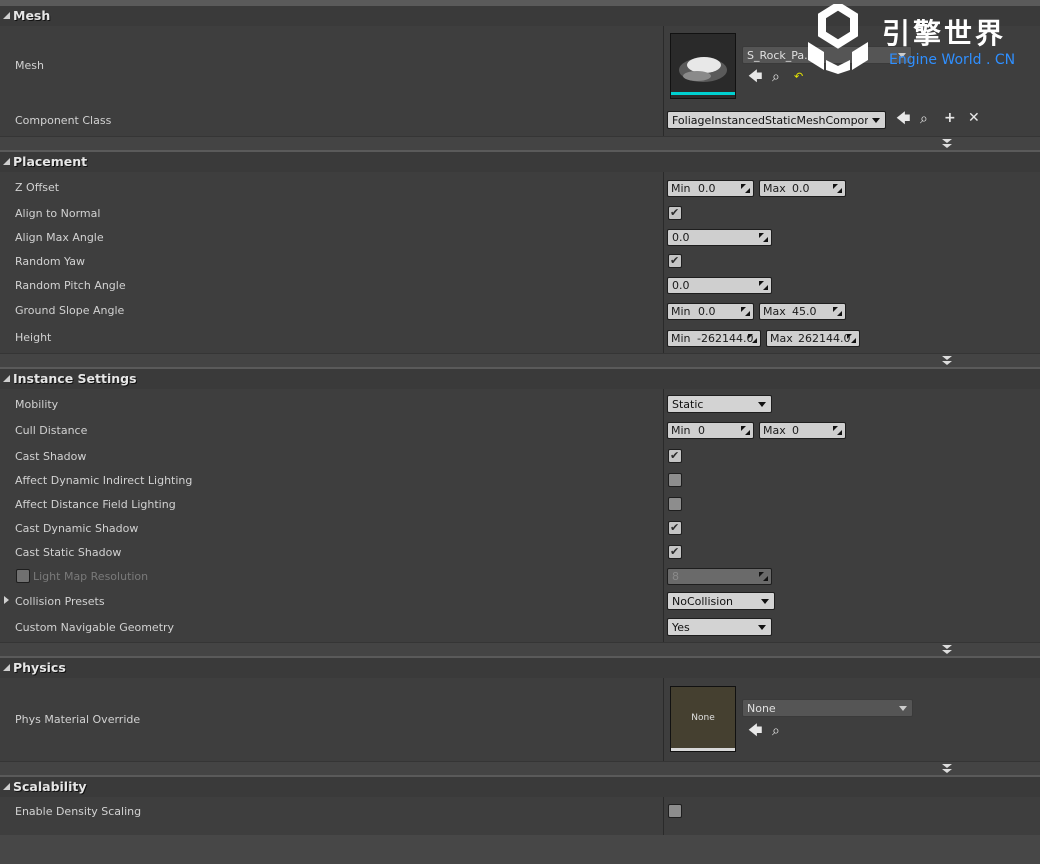  I want to click on cast-shadow-checkbox: ✔, so click(675, 456).